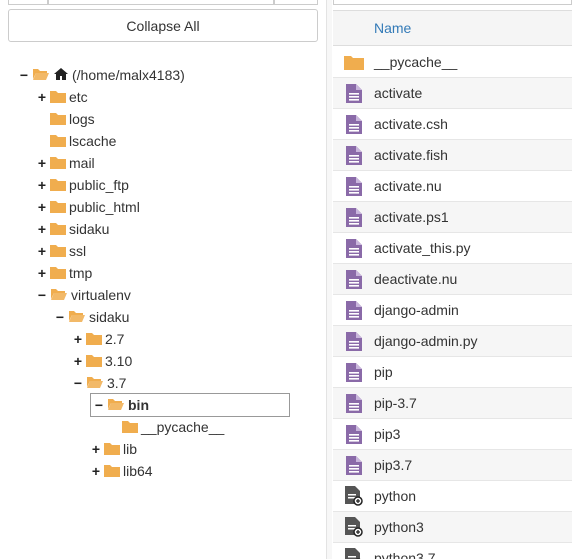  What do you see at coordinates (452, 279) in the screenshot?
I see `file-row: deactivate.nu` at bounding box center [452, 279].